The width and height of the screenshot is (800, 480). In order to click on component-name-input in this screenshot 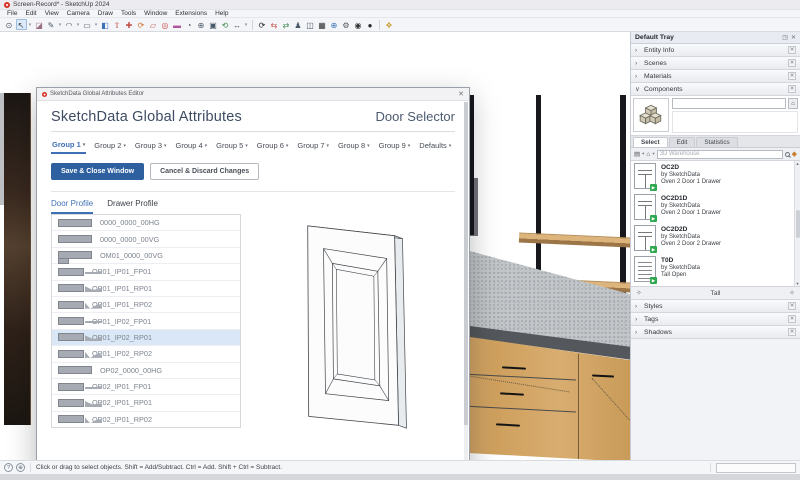, I will do `click(729, 103)`.